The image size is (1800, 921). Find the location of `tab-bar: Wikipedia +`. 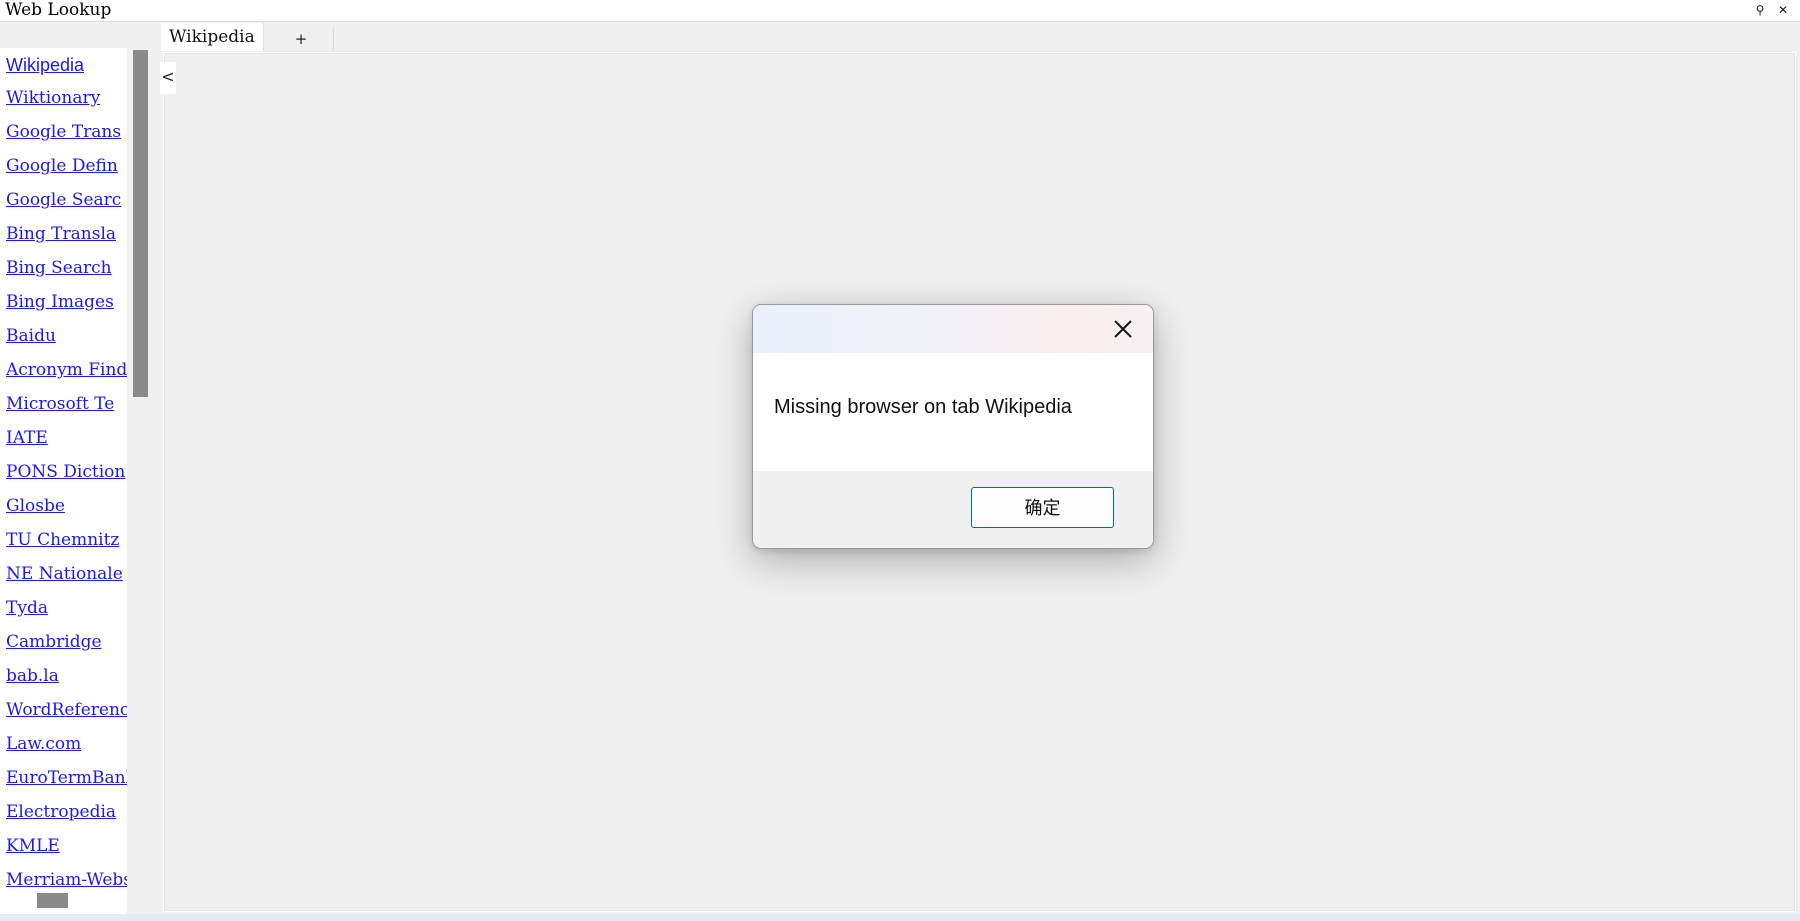

tab-bar: Wikipedia + is located at coordinates (980, 38).